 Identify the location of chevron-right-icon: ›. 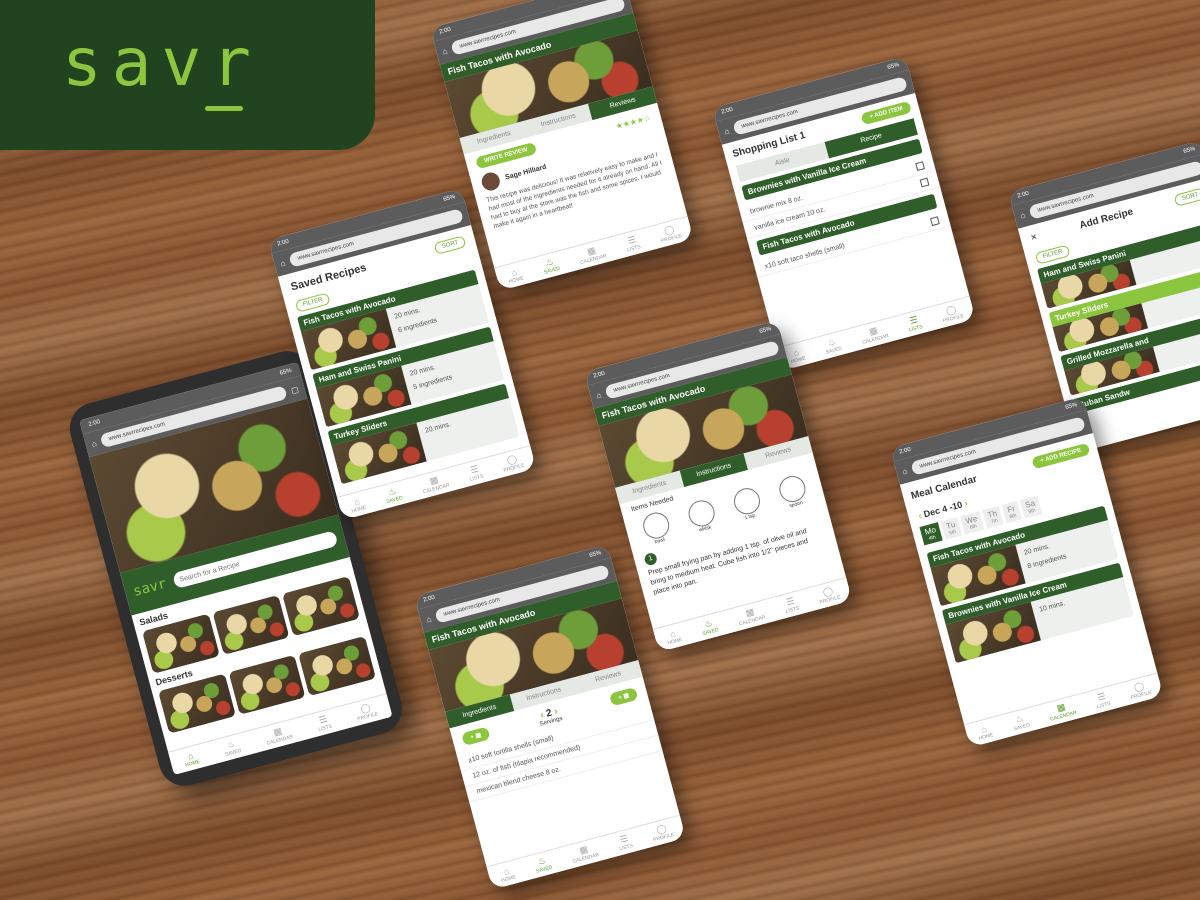
(965, 503).